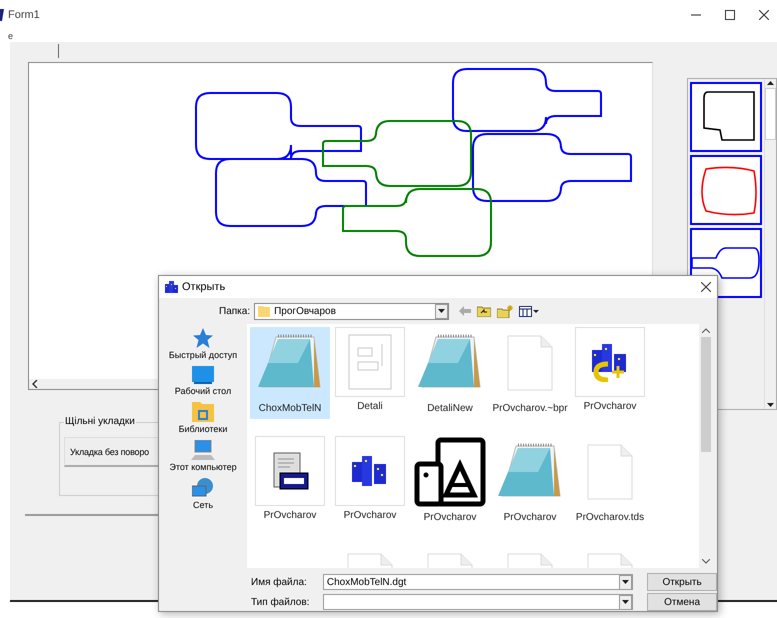  What do you see at coordinates (203, 456) in the screenshot?
I see `place-item: Этот компьютер` at bounding box center [203, 456].